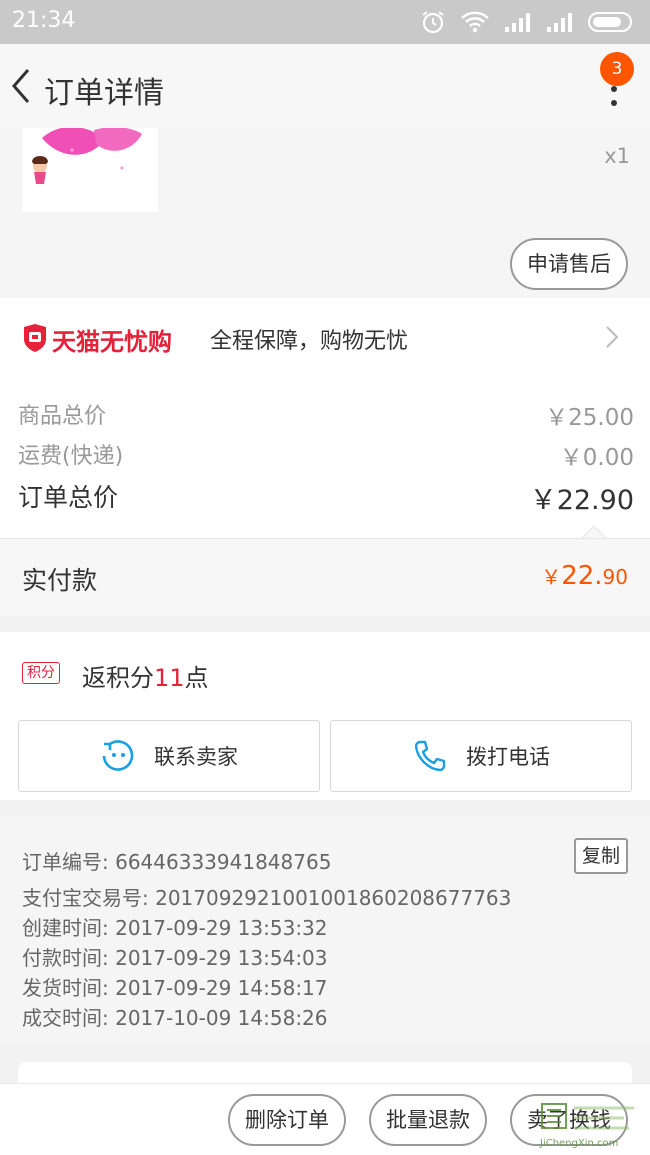  Describe the element at coordinates (428, 1120) in the screenshot. I see `batch-refund-button: 批量退款` at that location.